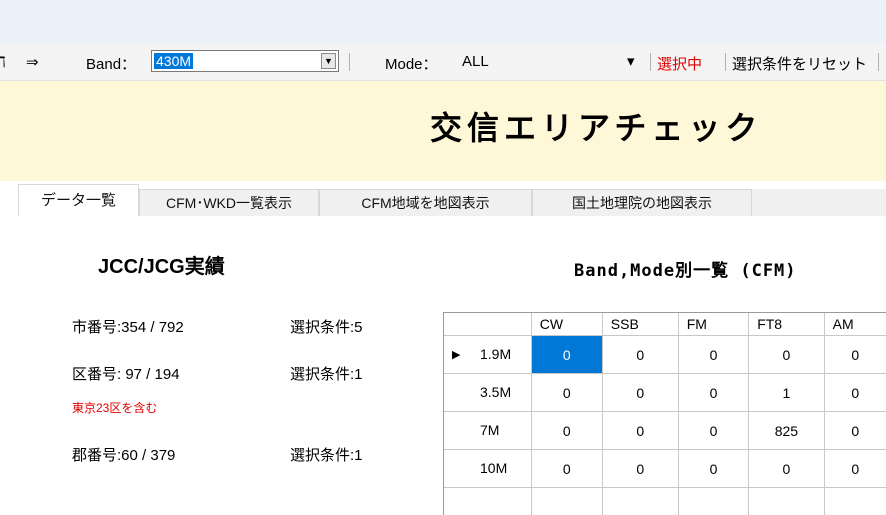 The width and height of the screenshot is (886, 515). Describe the element at coordinates (642, 202) in the screenshot. I see `tab-gsi-map: 国土地理院の地図表示` at that location.